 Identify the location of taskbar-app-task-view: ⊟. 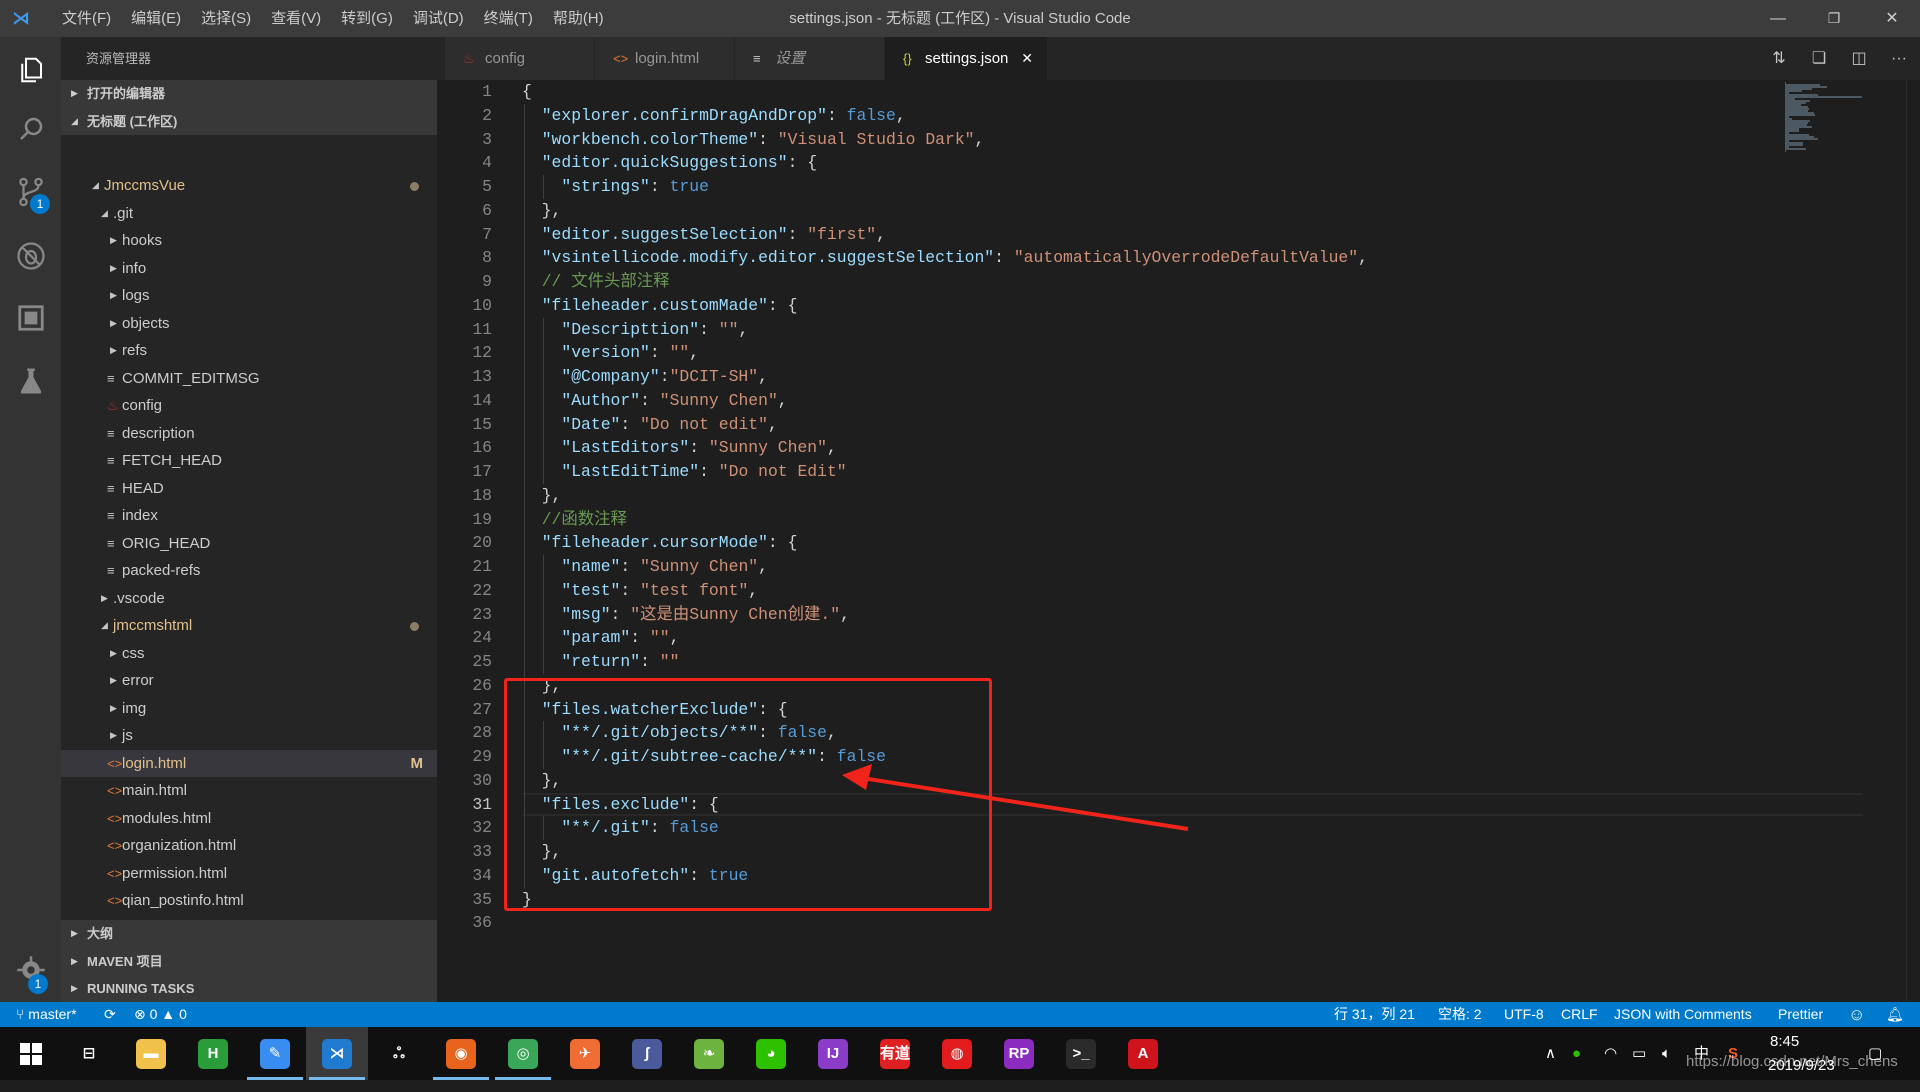
(89, 1053).